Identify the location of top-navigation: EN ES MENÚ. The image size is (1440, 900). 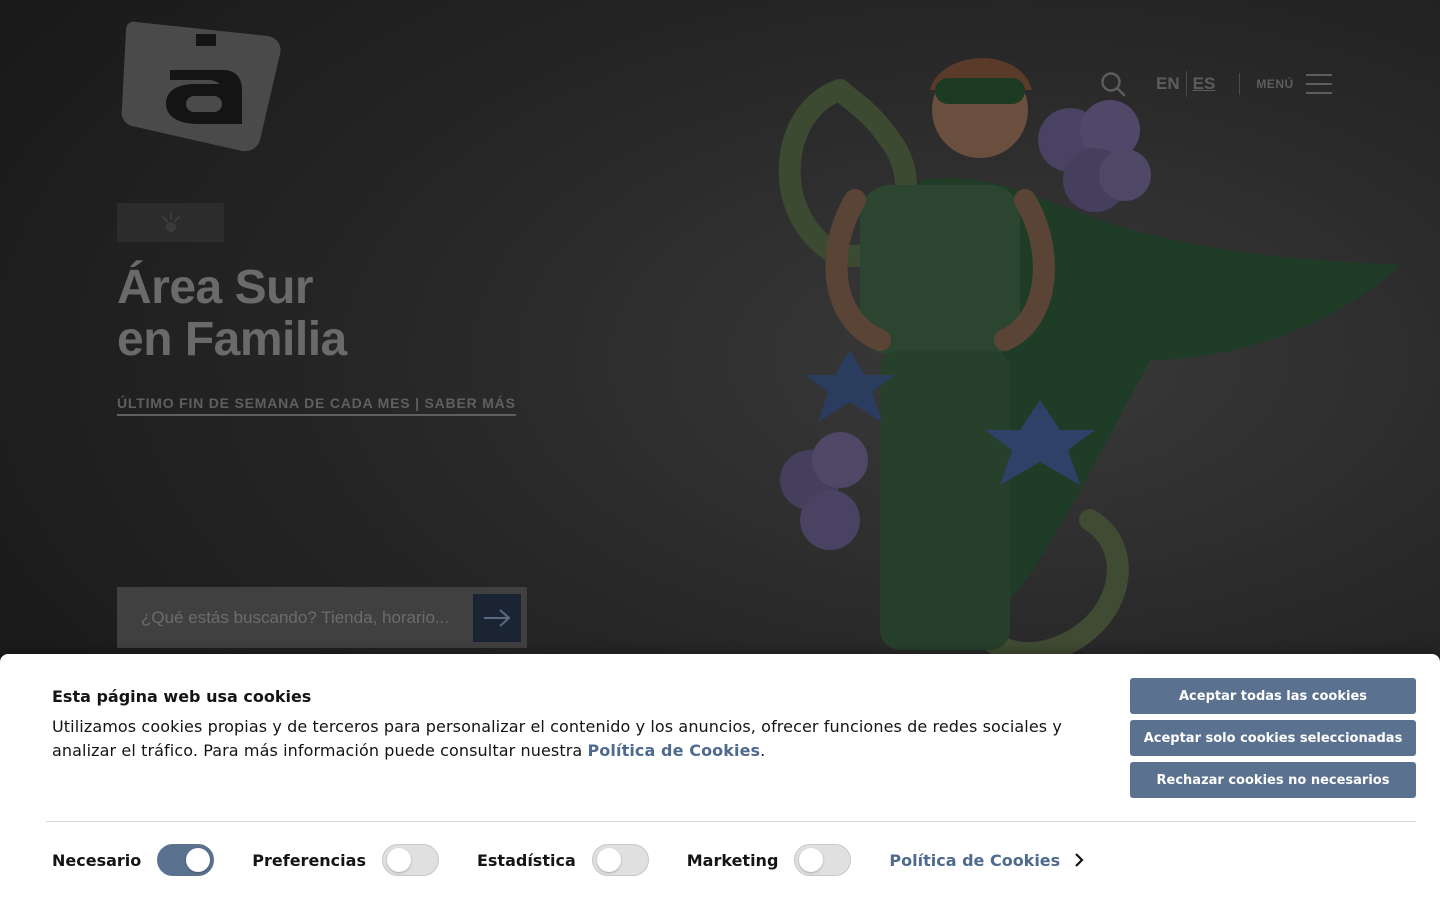
(1215, 84).